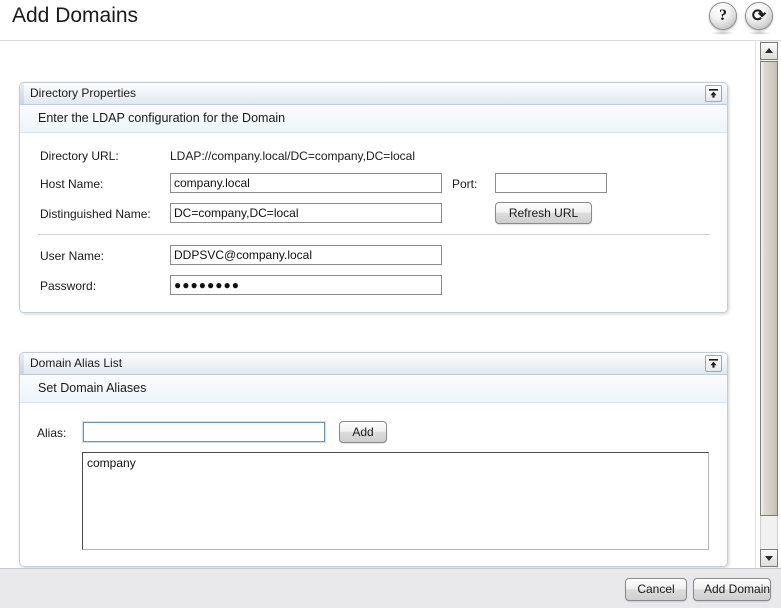 This screenshot has width=781, height=608. Describe the element at coordinates (292, 156) in the screenshot. I see `directory-url-value: LDAP://company.local/DC=company,DC=local` at that location.